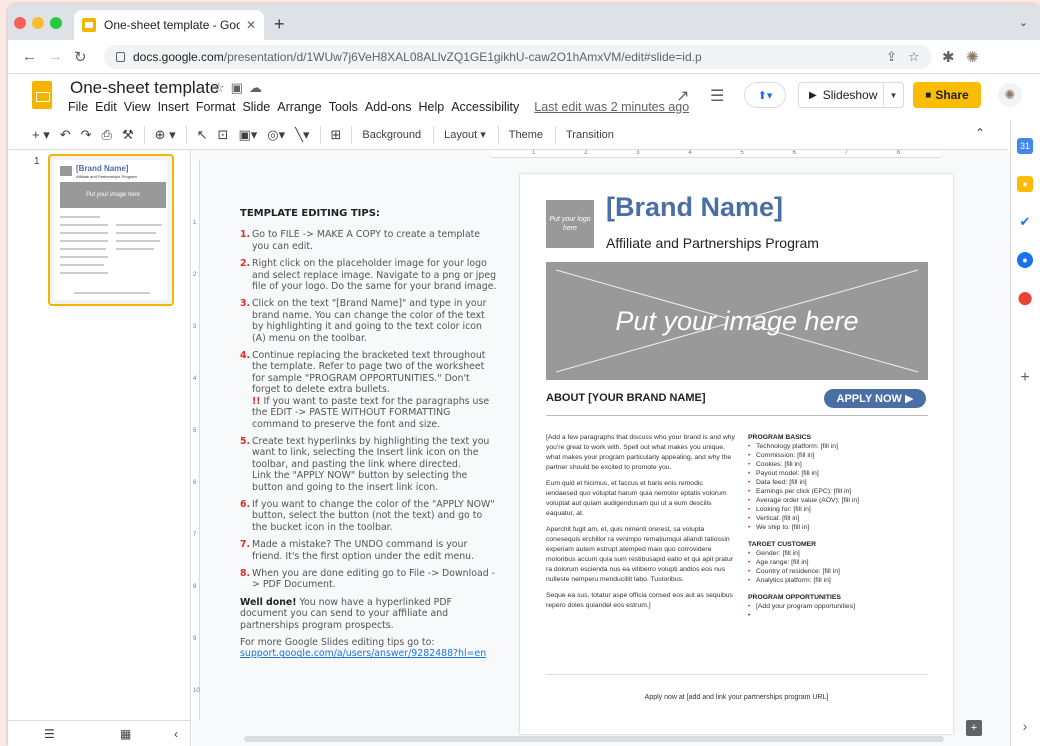  What do you see at coordinates (343, 107) in the screenshot?
I see `menu-tools: Tools` at bounding box center [343, 107].